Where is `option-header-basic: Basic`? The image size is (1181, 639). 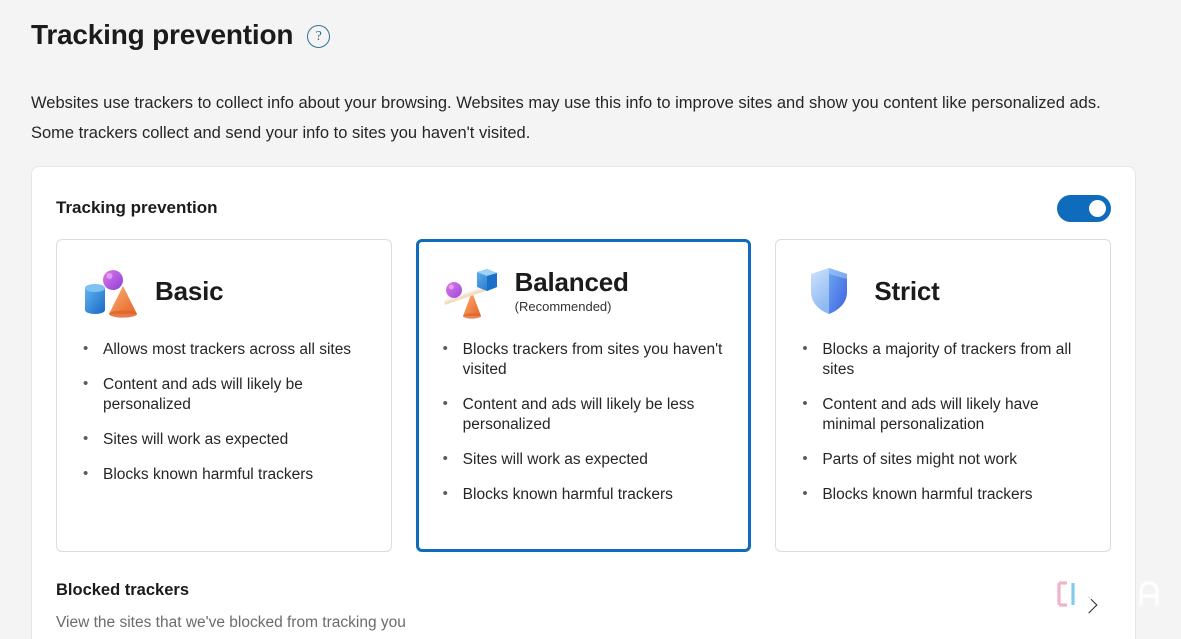 option-header-basic: Basic is located at coordinates (224, 291).